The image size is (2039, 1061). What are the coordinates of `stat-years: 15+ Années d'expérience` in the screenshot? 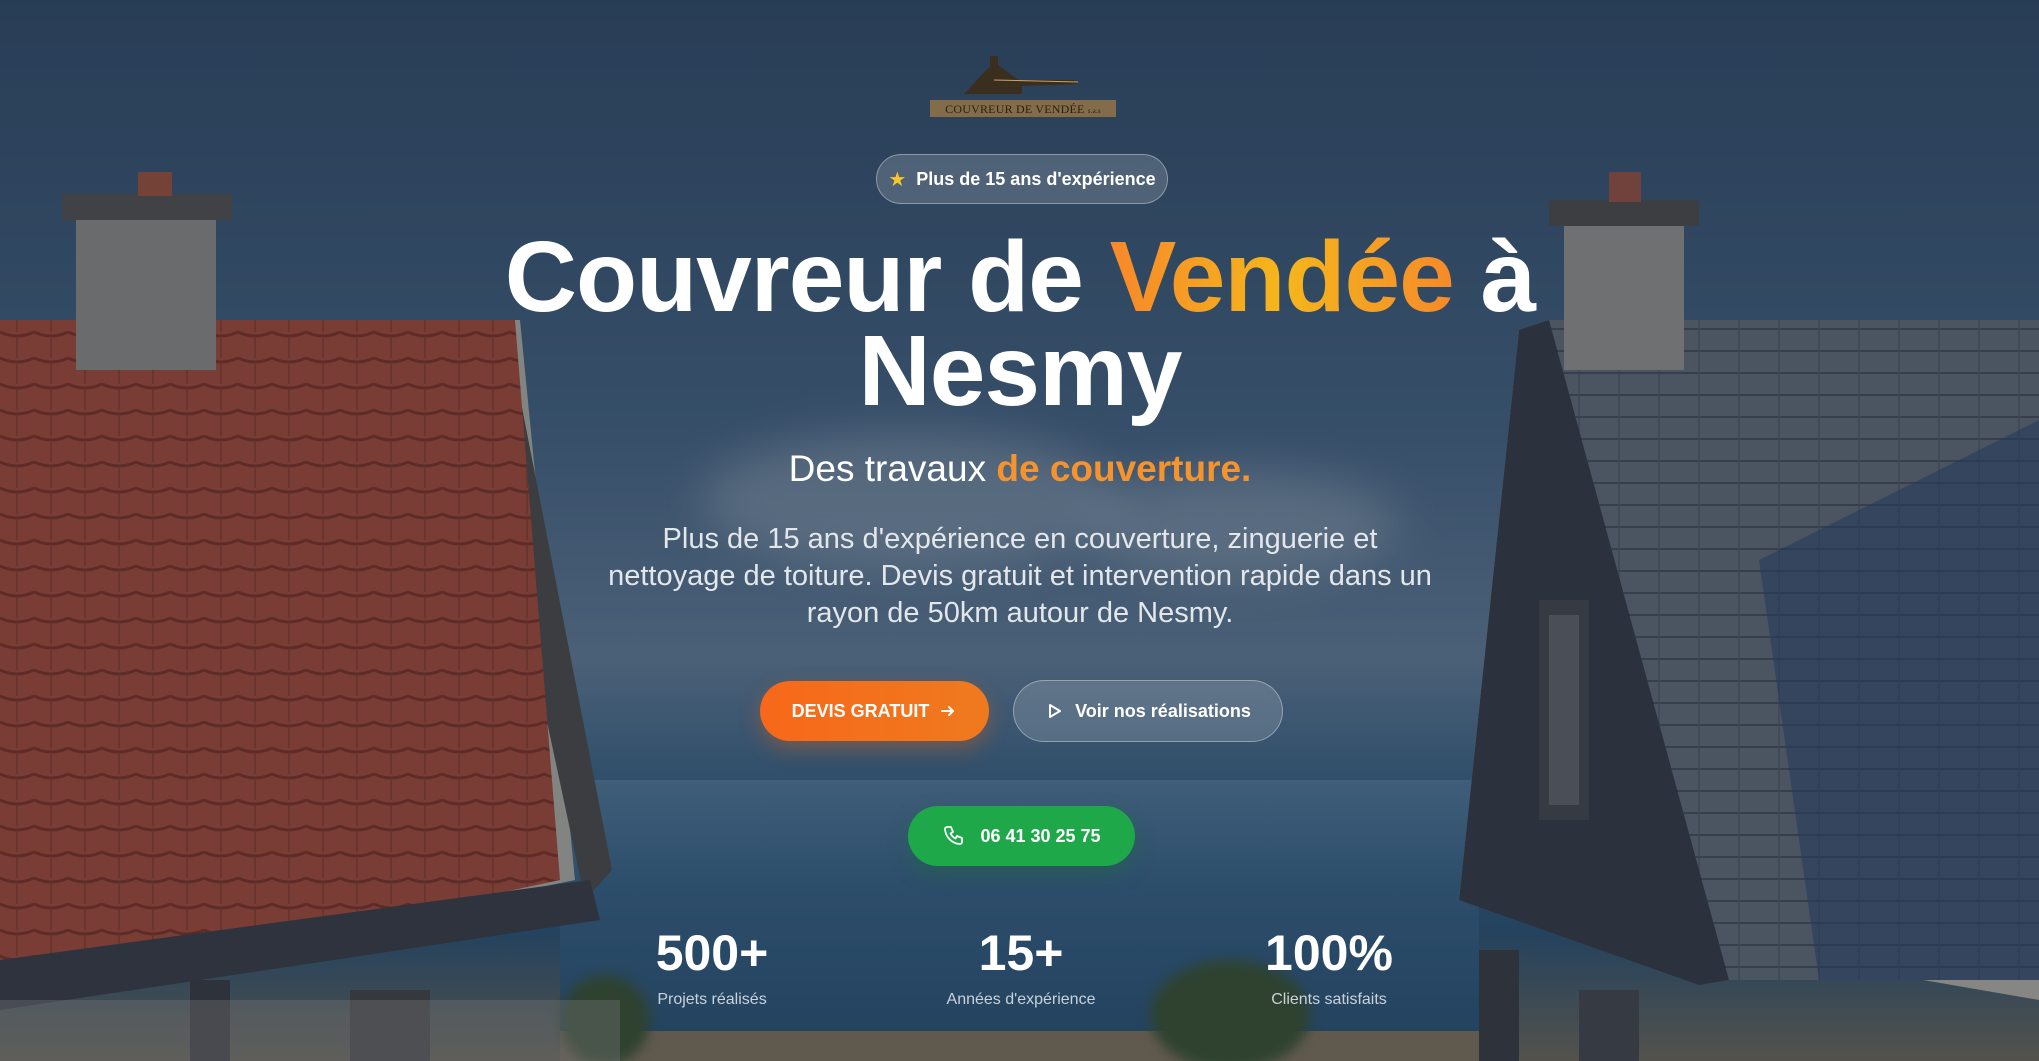 It's located at (1021, 967).